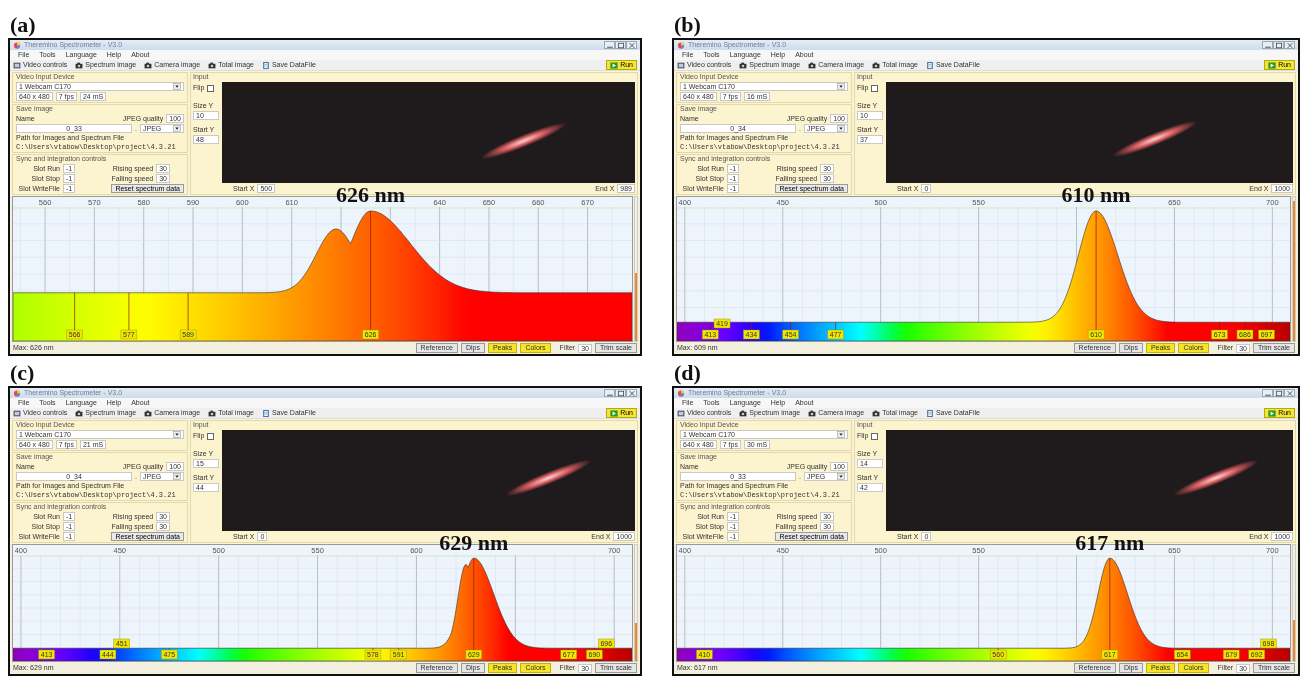 This screenshot has height=680, width=1301. I want to click on panel-label: (d), so click(687, 373).